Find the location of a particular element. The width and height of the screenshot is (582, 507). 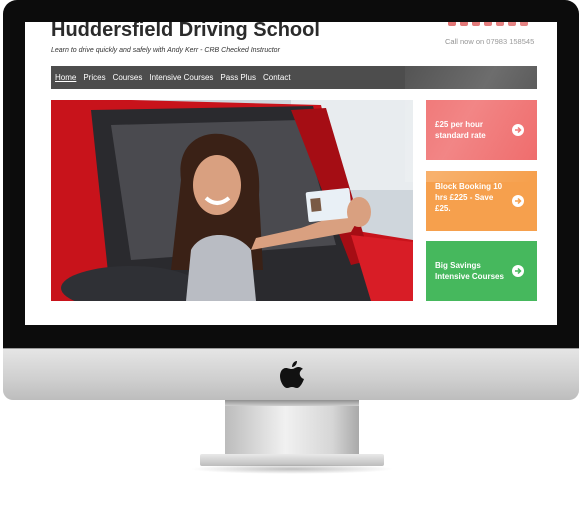

promo-intensive-courses-text: Big Savings Intensive Courses is located at coordinates (469, 271).